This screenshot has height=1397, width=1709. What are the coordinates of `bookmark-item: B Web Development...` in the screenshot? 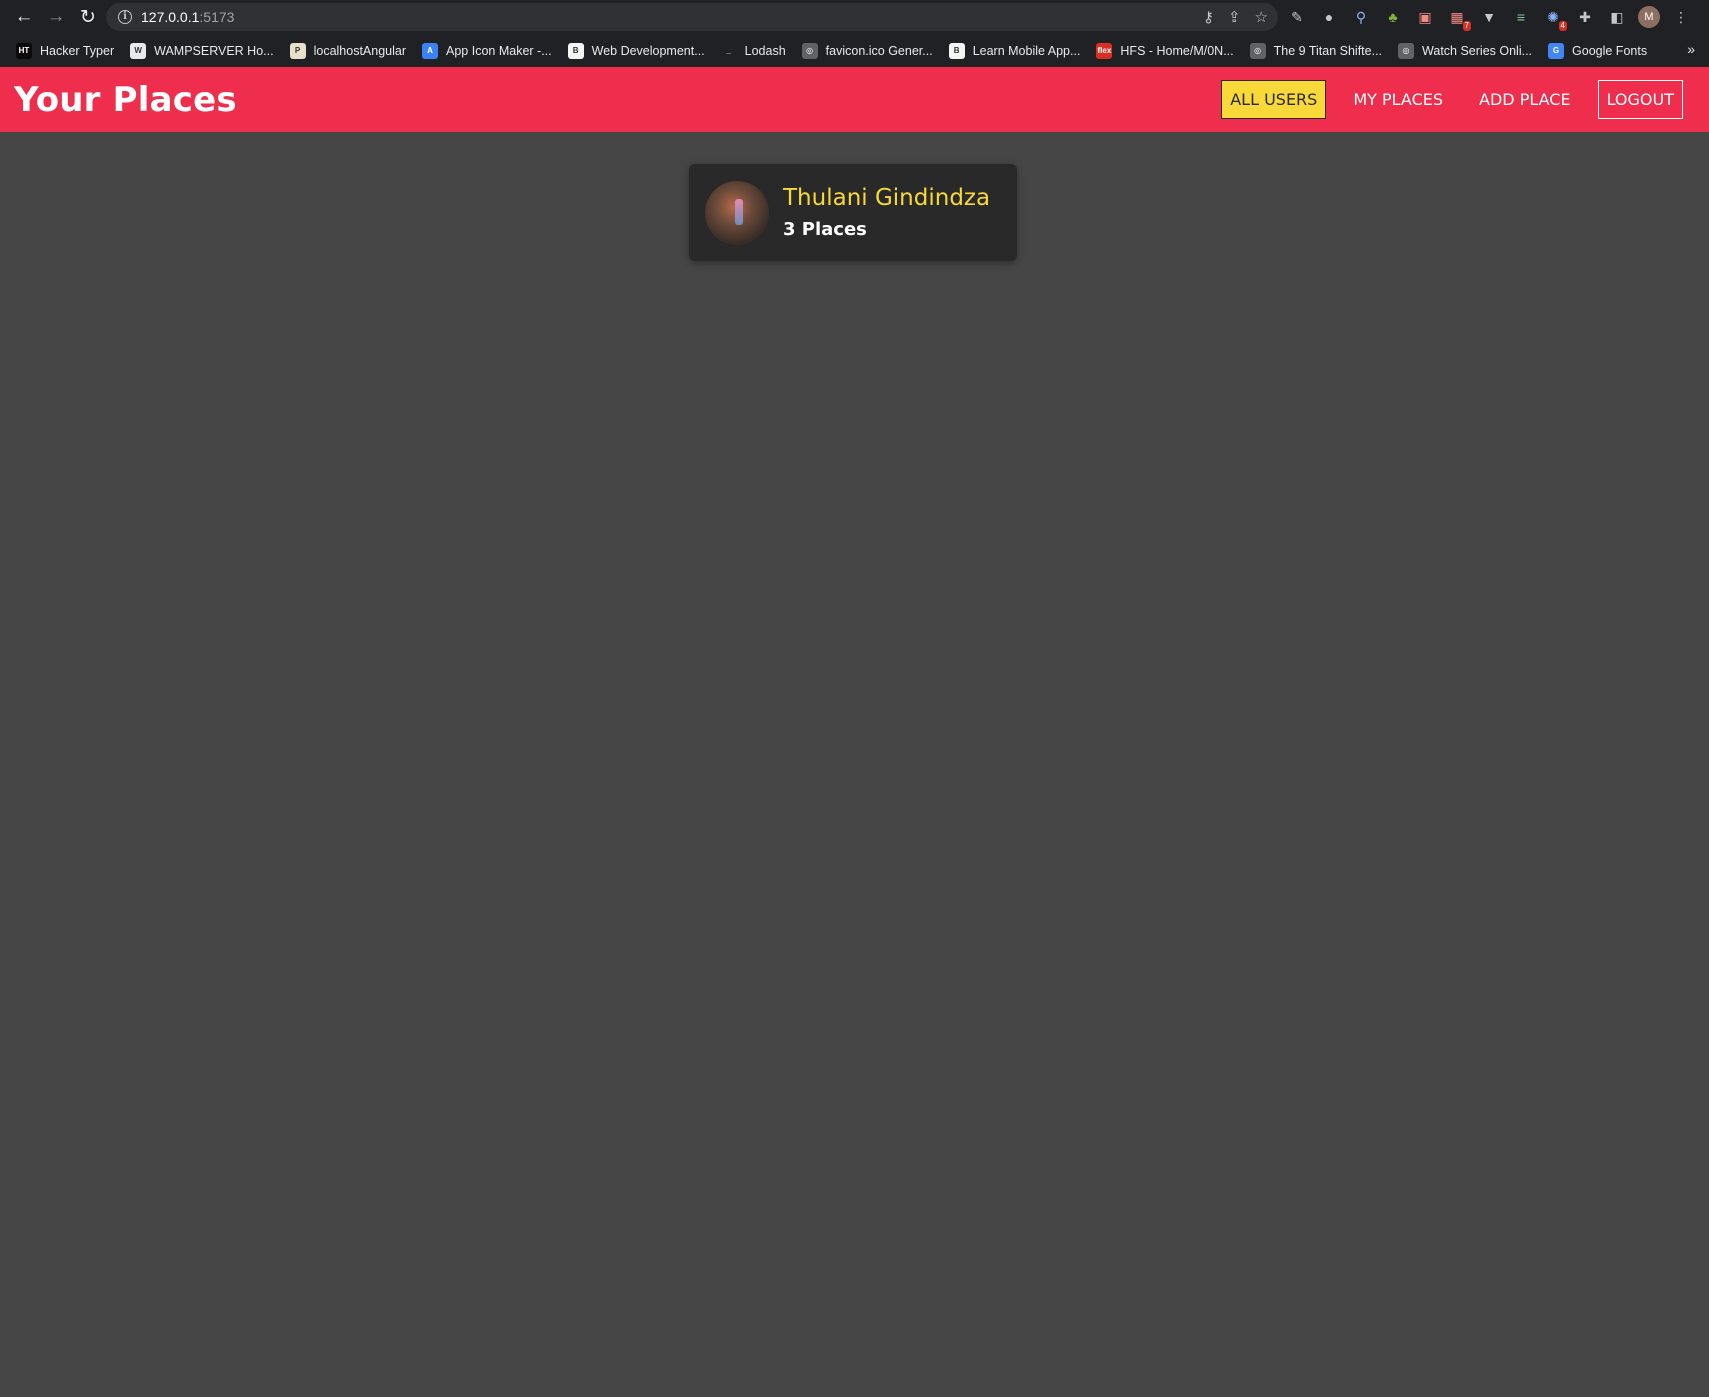 It's located at (636, 51).